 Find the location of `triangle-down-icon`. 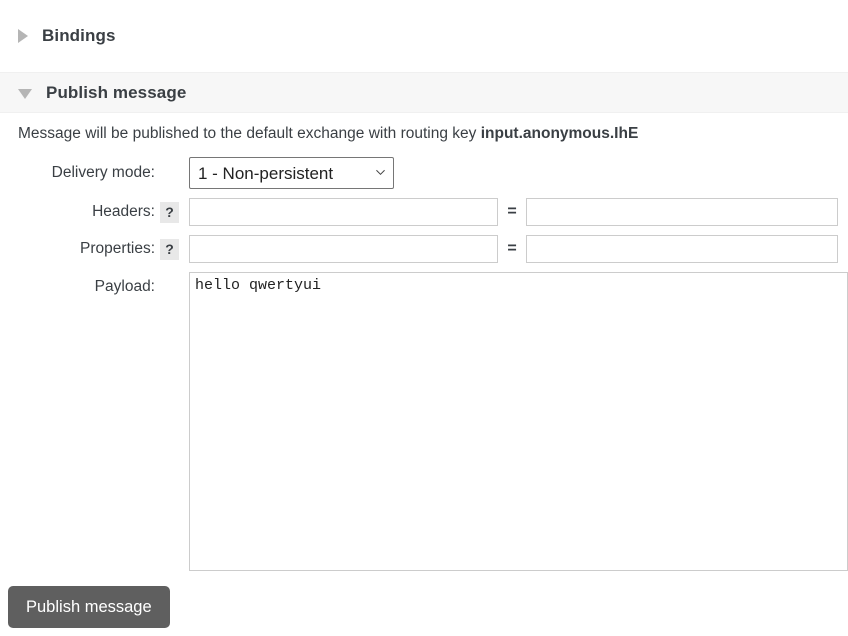

triangle-down-icon is located at coordinates (25, 93).